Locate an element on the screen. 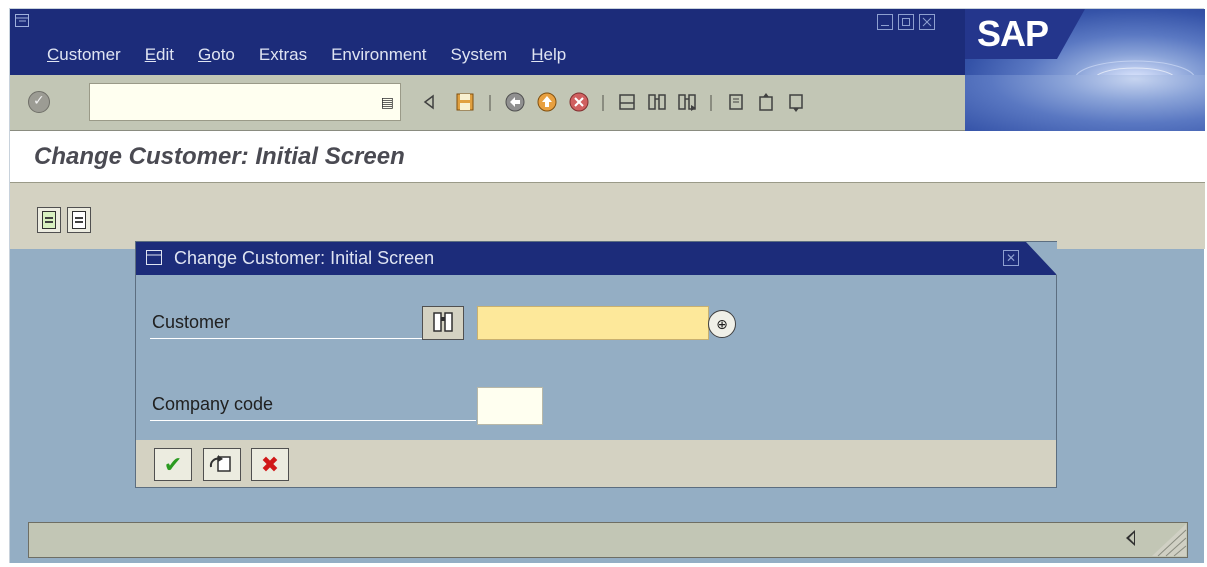 The width and height of the screenshot is (1207, 567). status-bar is located at coordinates (608, 540).